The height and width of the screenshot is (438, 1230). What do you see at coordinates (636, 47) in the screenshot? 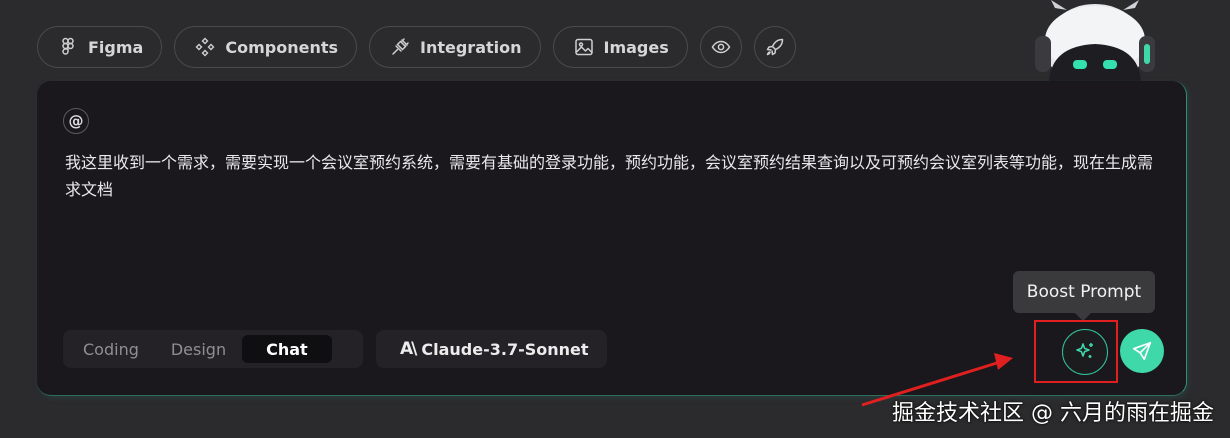
I see `images-label: Images` at bounding box center [636, 47].